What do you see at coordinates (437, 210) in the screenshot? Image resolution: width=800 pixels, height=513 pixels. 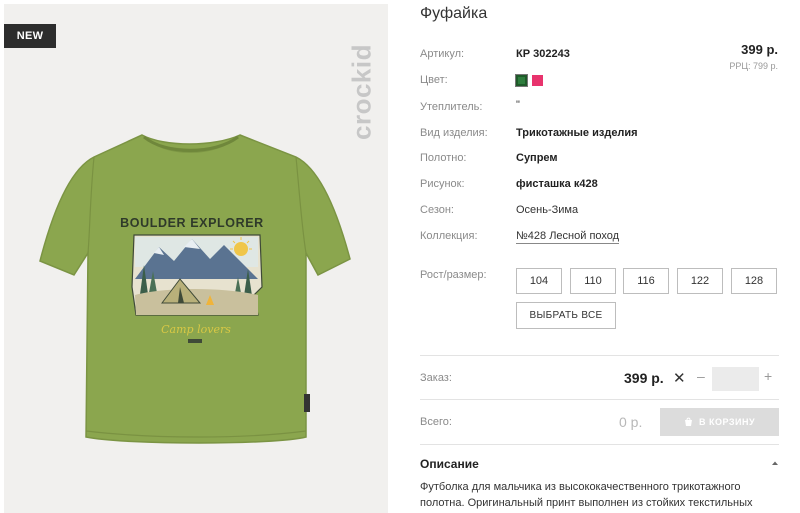 I see `season-label: Сезон:` at bounding box center [437, 210].